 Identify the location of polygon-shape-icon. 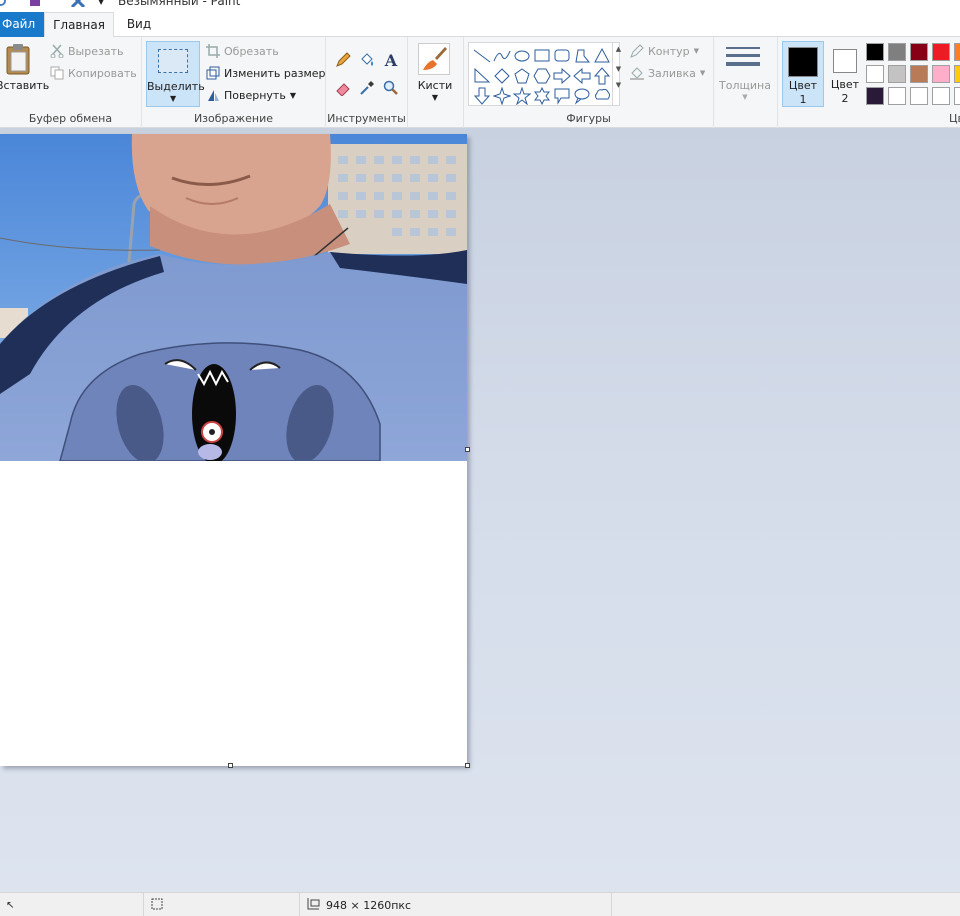
(582, 56).